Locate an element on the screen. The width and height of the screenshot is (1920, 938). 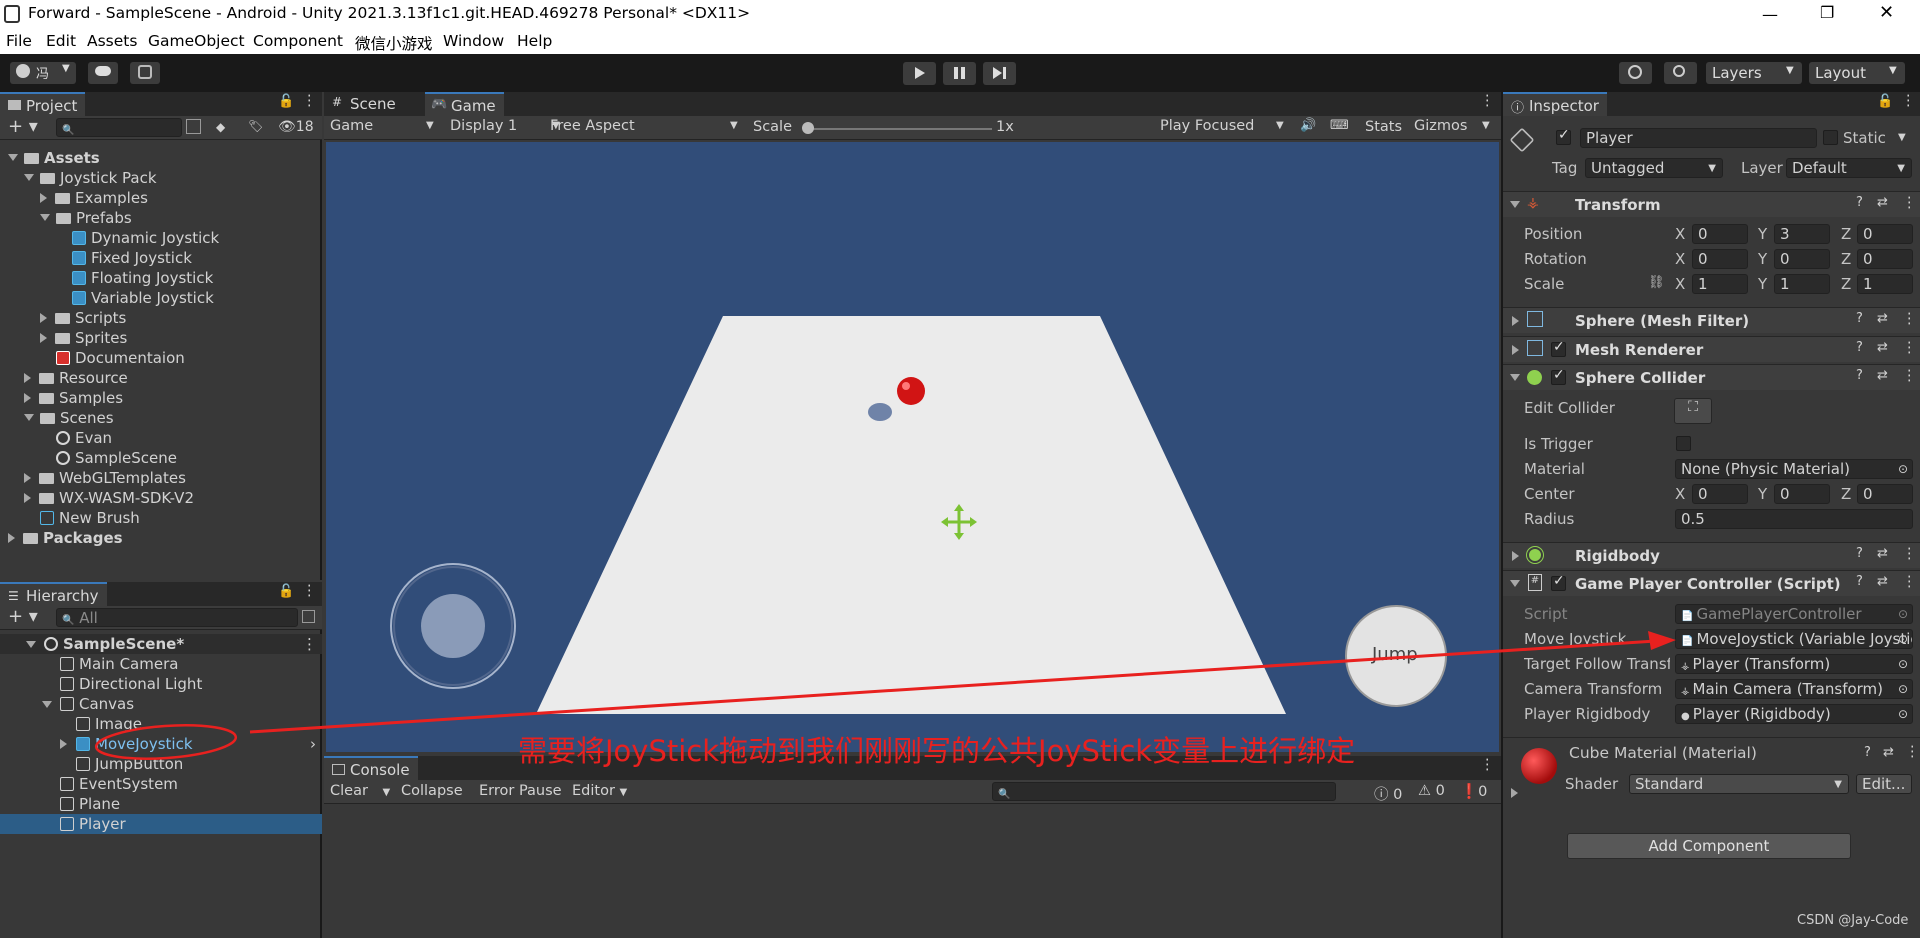
layer-dropdown: Default ▼ is located at coordinates (1849, 168).